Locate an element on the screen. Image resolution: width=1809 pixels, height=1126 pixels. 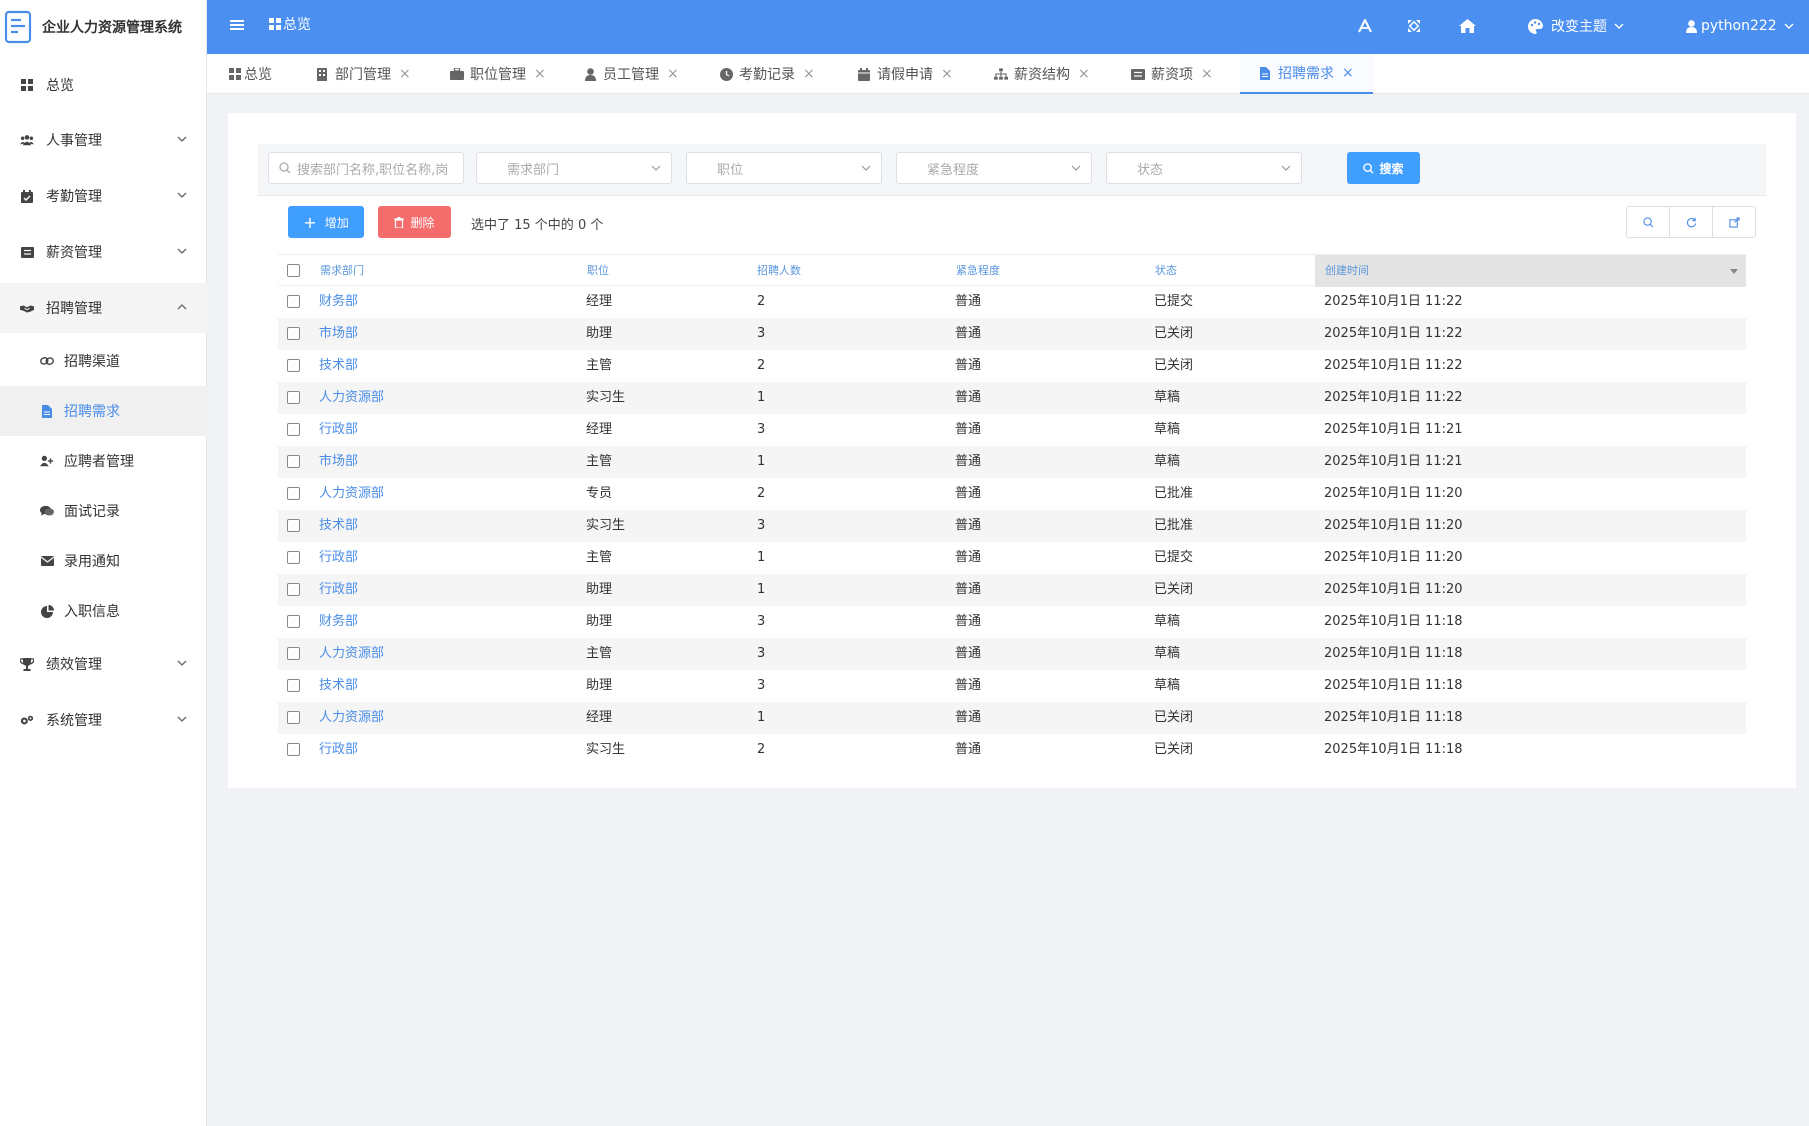
sidebar-item-dashboard: 总览 is located at coordinates (103, 85).